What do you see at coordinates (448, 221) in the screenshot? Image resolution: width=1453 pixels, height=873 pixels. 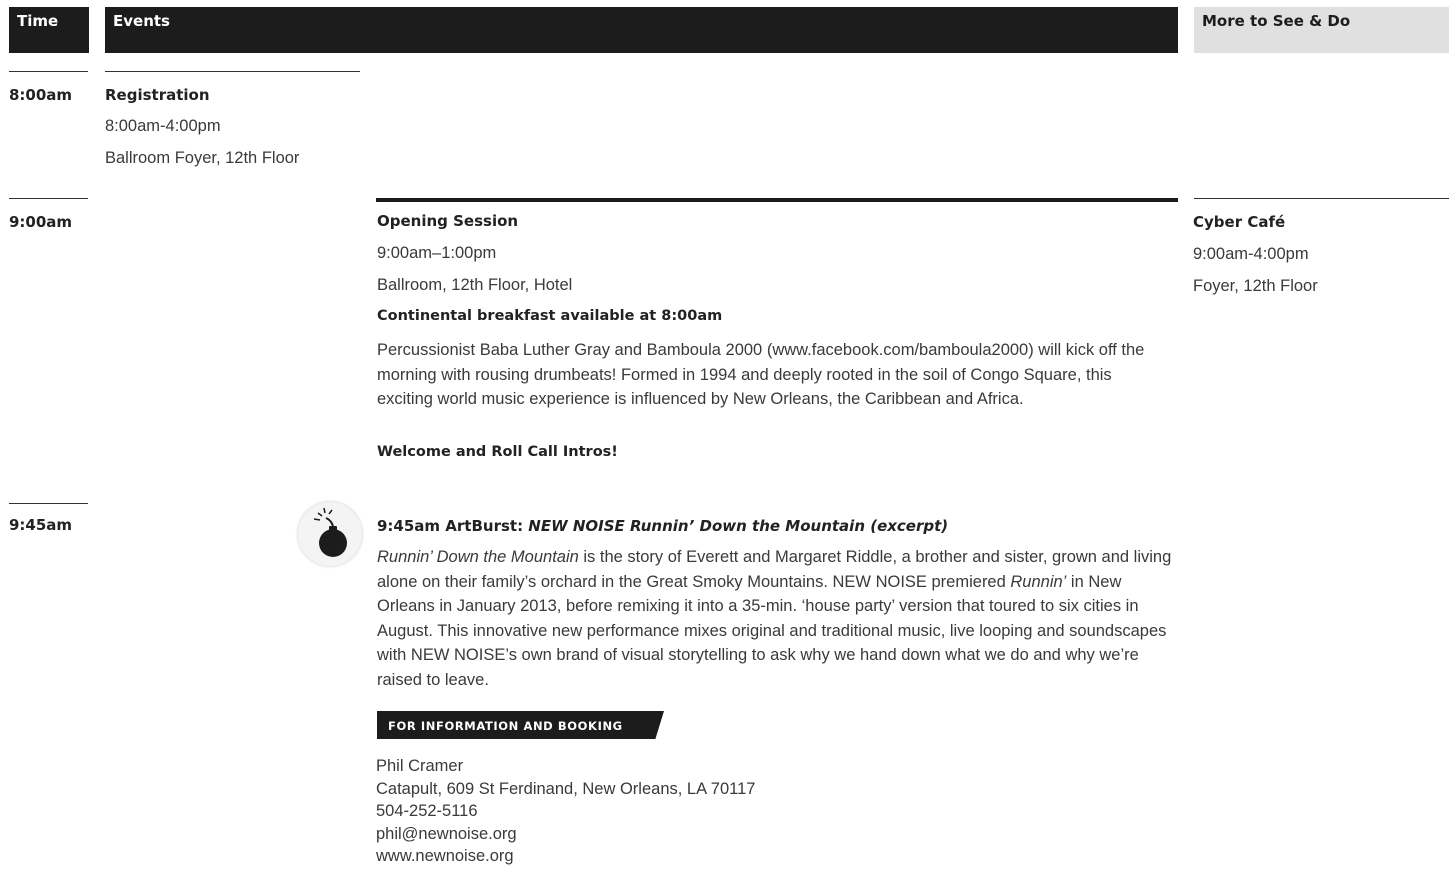 I see `opening-session-title: Opening Session` at bounding box center [448, 221].